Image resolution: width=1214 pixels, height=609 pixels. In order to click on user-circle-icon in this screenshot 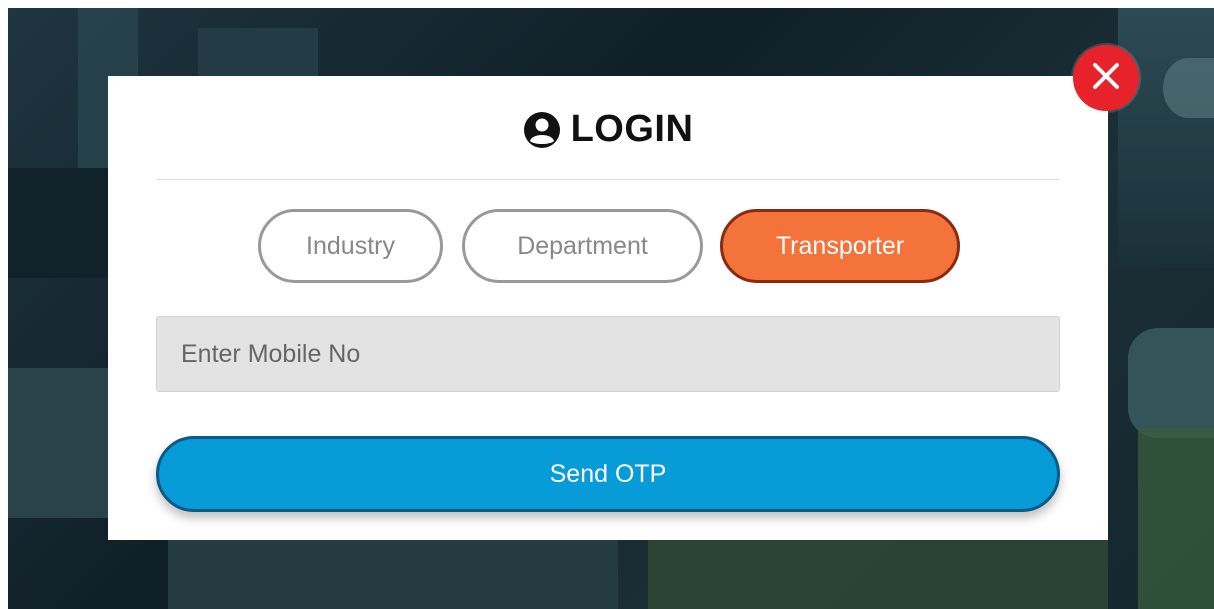, I will do `click(542, 130)`.